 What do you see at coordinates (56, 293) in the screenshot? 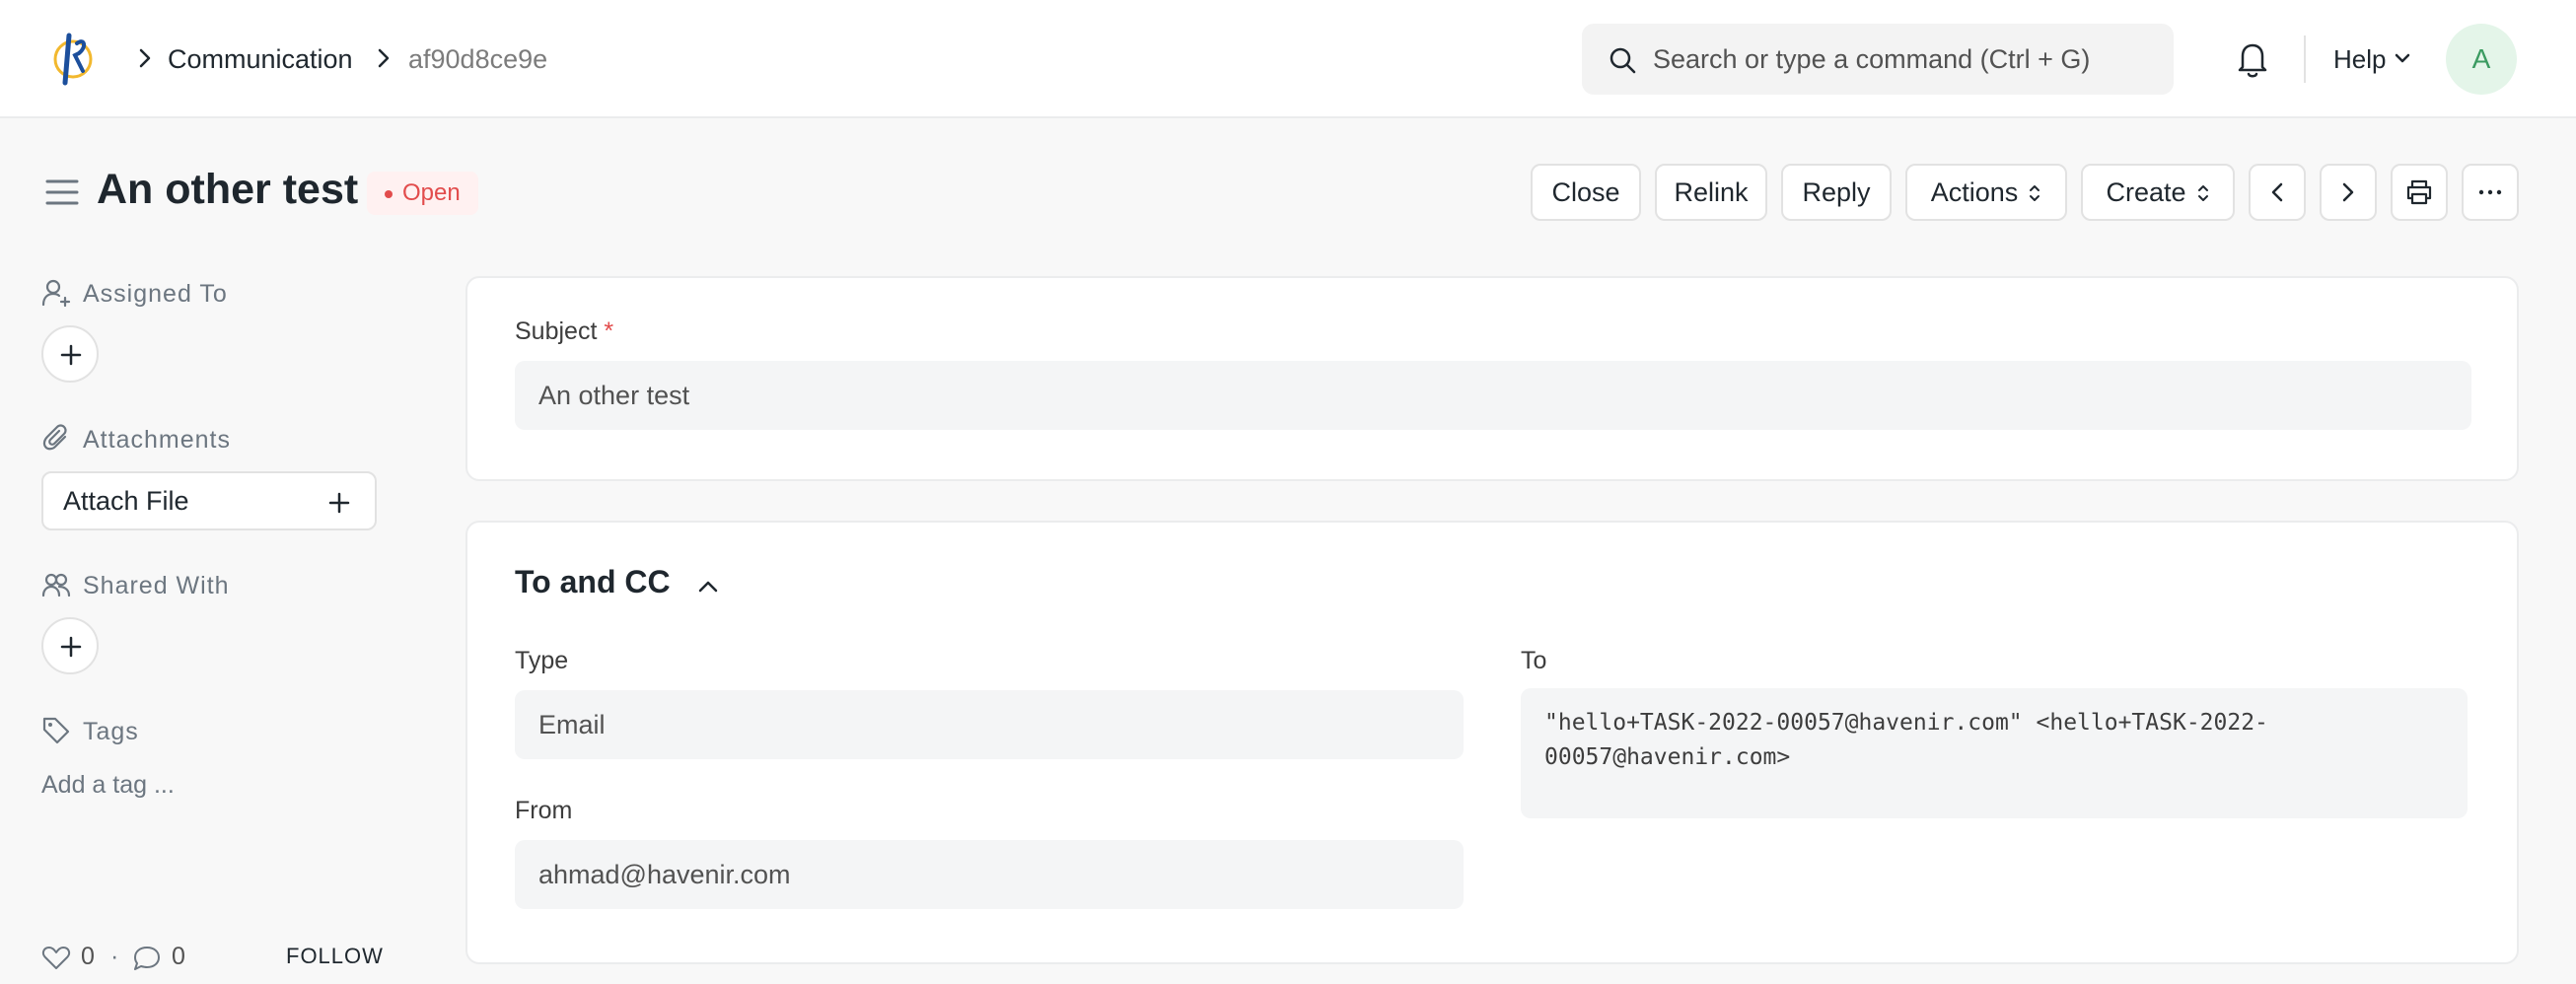
I see `assigned-user-icon` at bounding box center [56, 293].